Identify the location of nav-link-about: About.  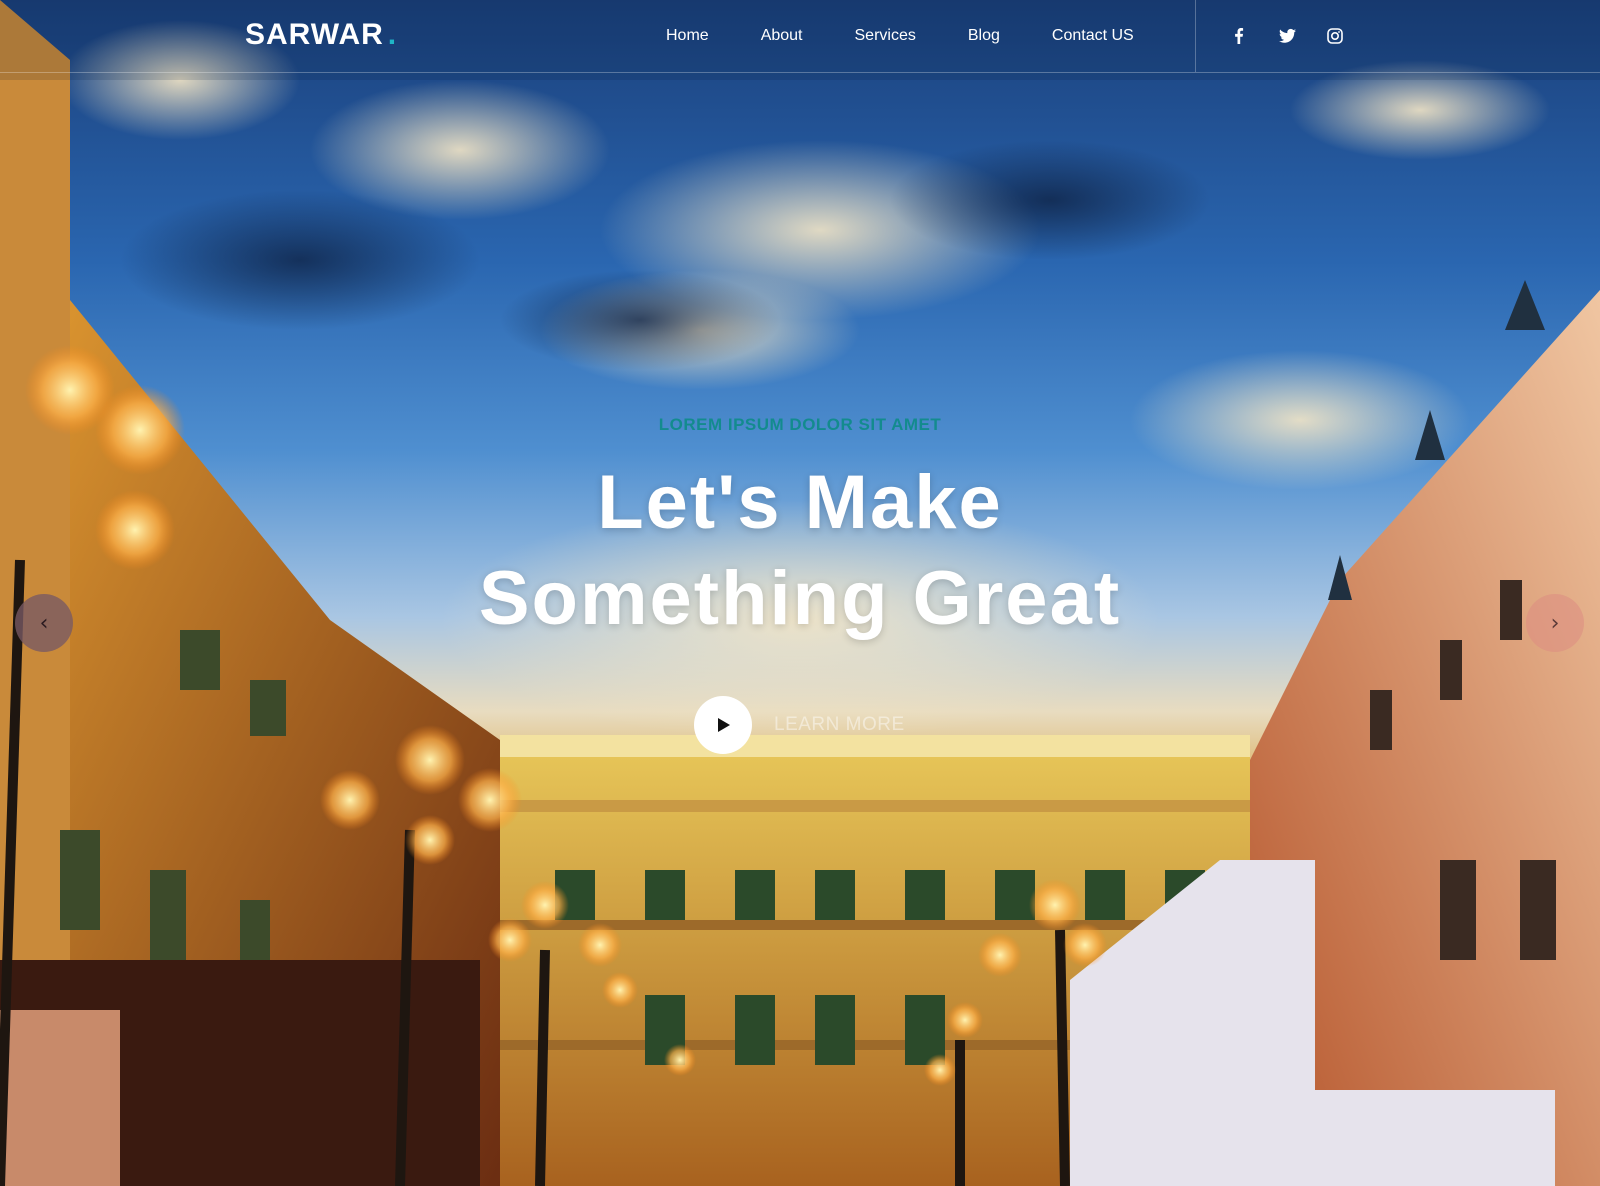
(782, 36).